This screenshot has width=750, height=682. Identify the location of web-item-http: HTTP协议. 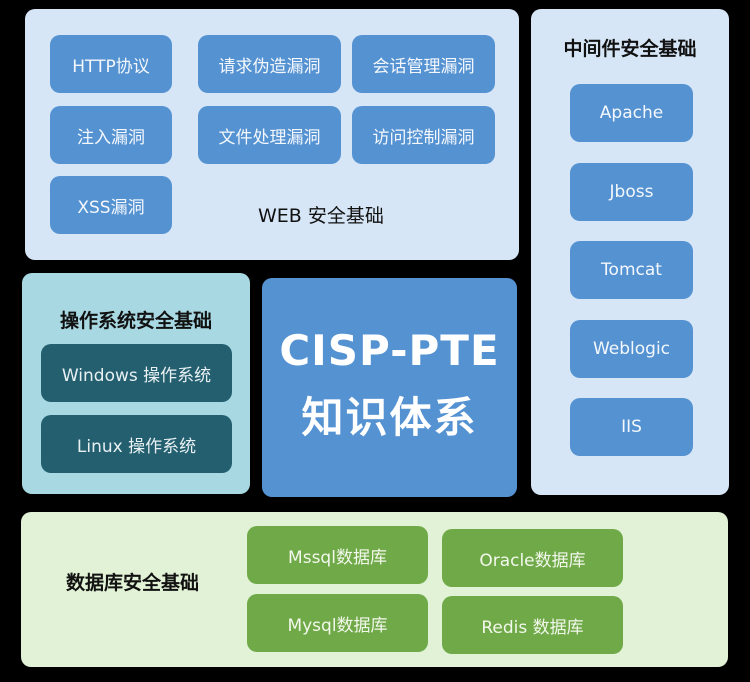
(111, 64).